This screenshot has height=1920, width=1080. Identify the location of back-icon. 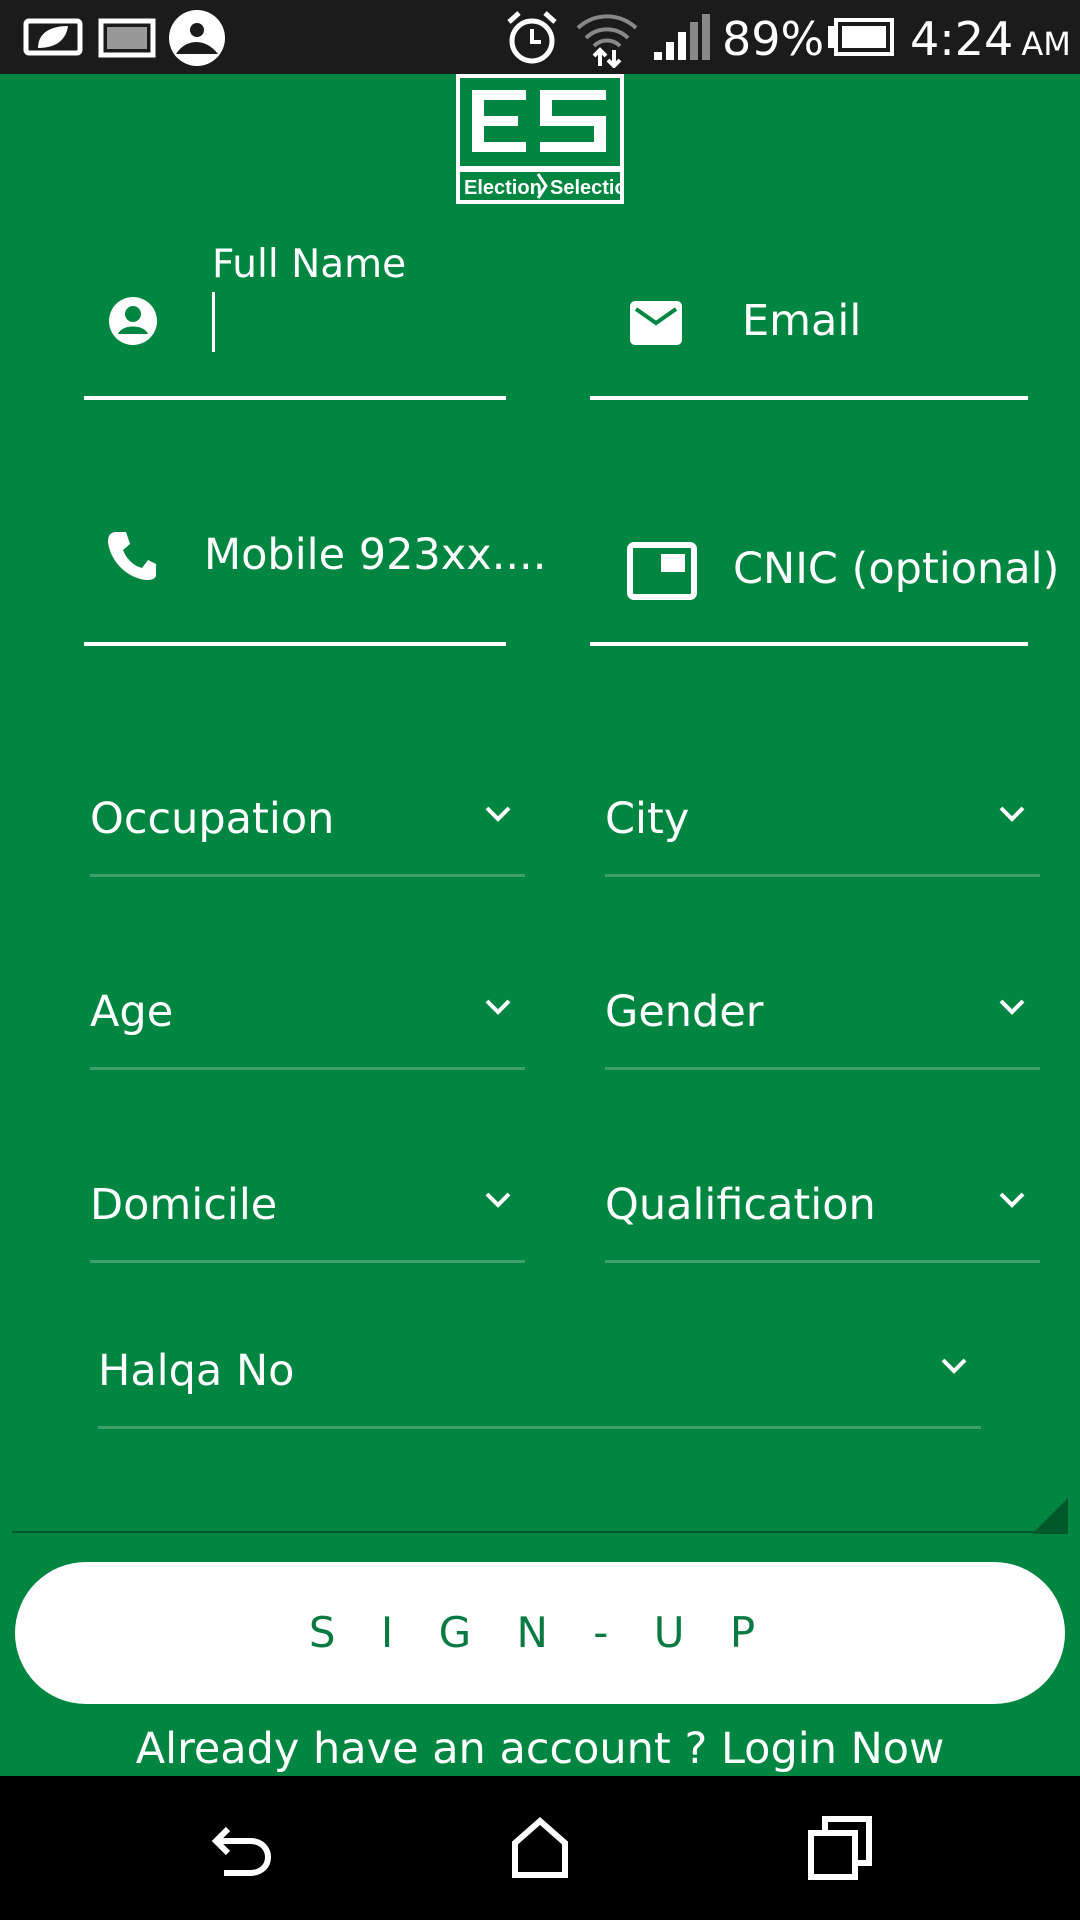
(241, 1848).